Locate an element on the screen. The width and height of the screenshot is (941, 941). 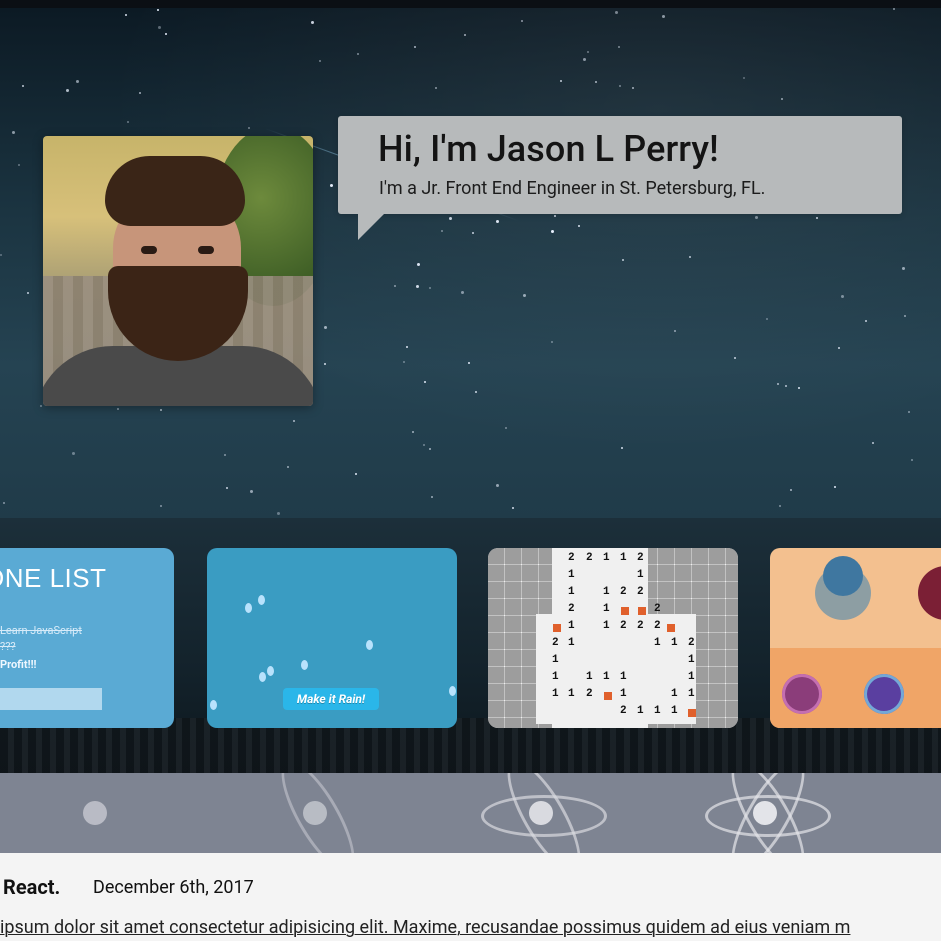
bowl-icon is located at coordinates (929, 593).